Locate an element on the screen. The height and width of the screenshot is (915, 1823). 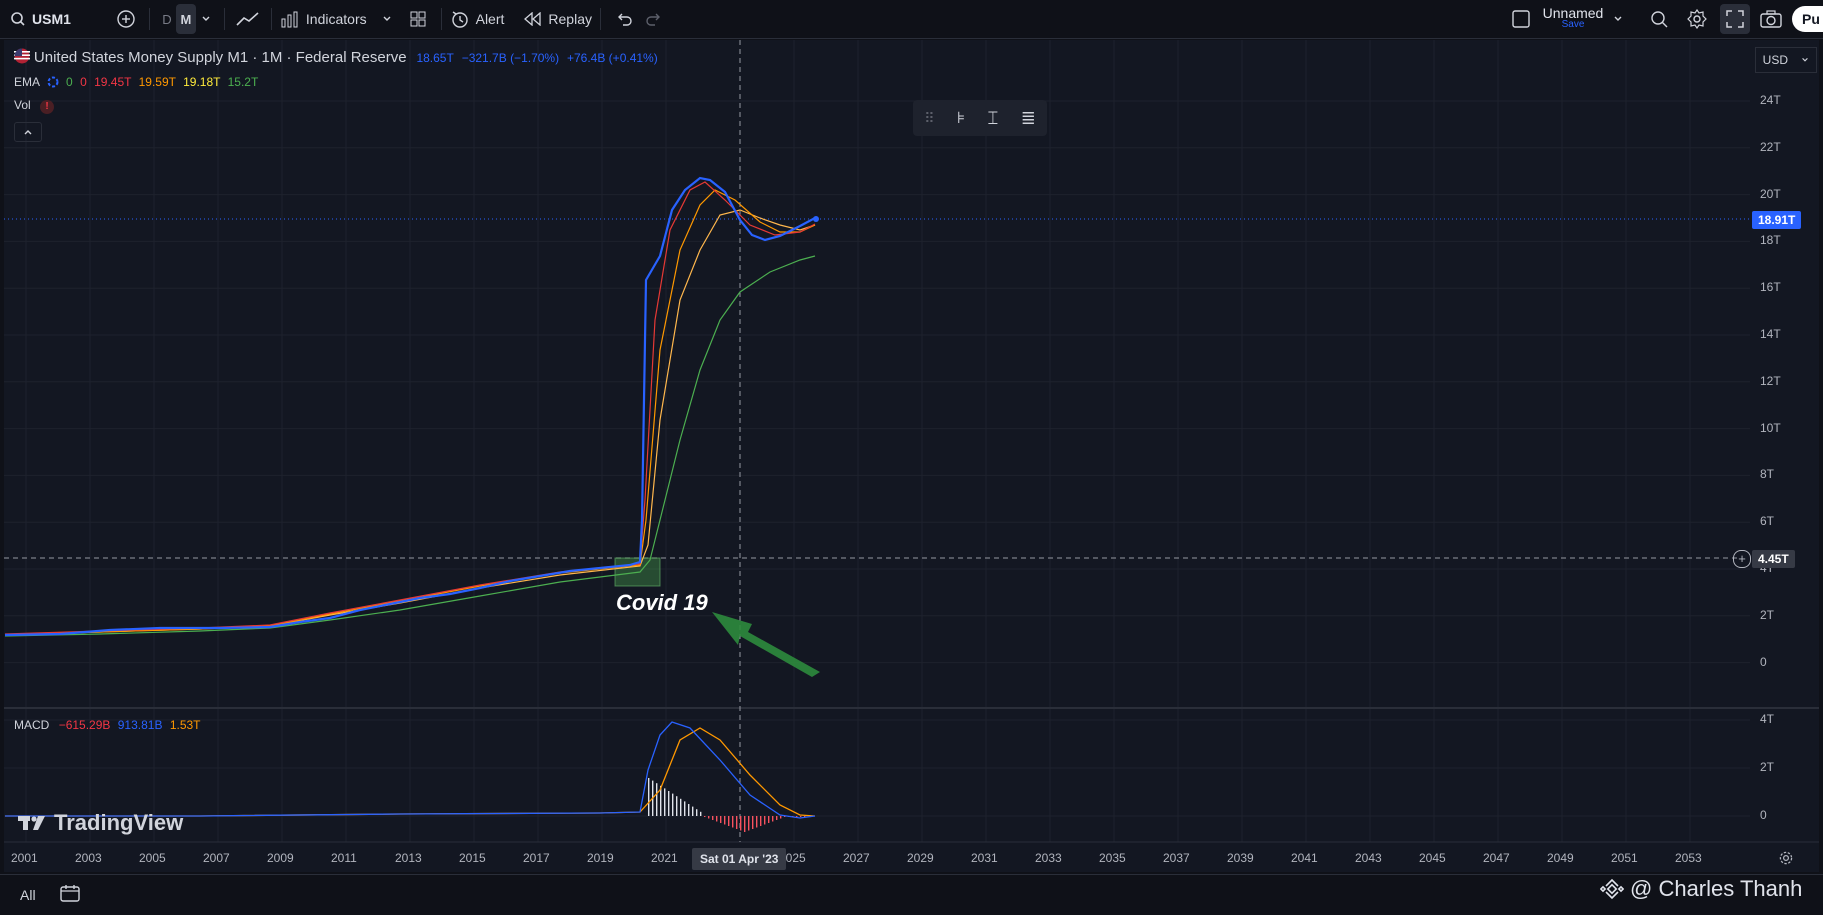
fullscreen-button is located at coordinates (1735, 19).